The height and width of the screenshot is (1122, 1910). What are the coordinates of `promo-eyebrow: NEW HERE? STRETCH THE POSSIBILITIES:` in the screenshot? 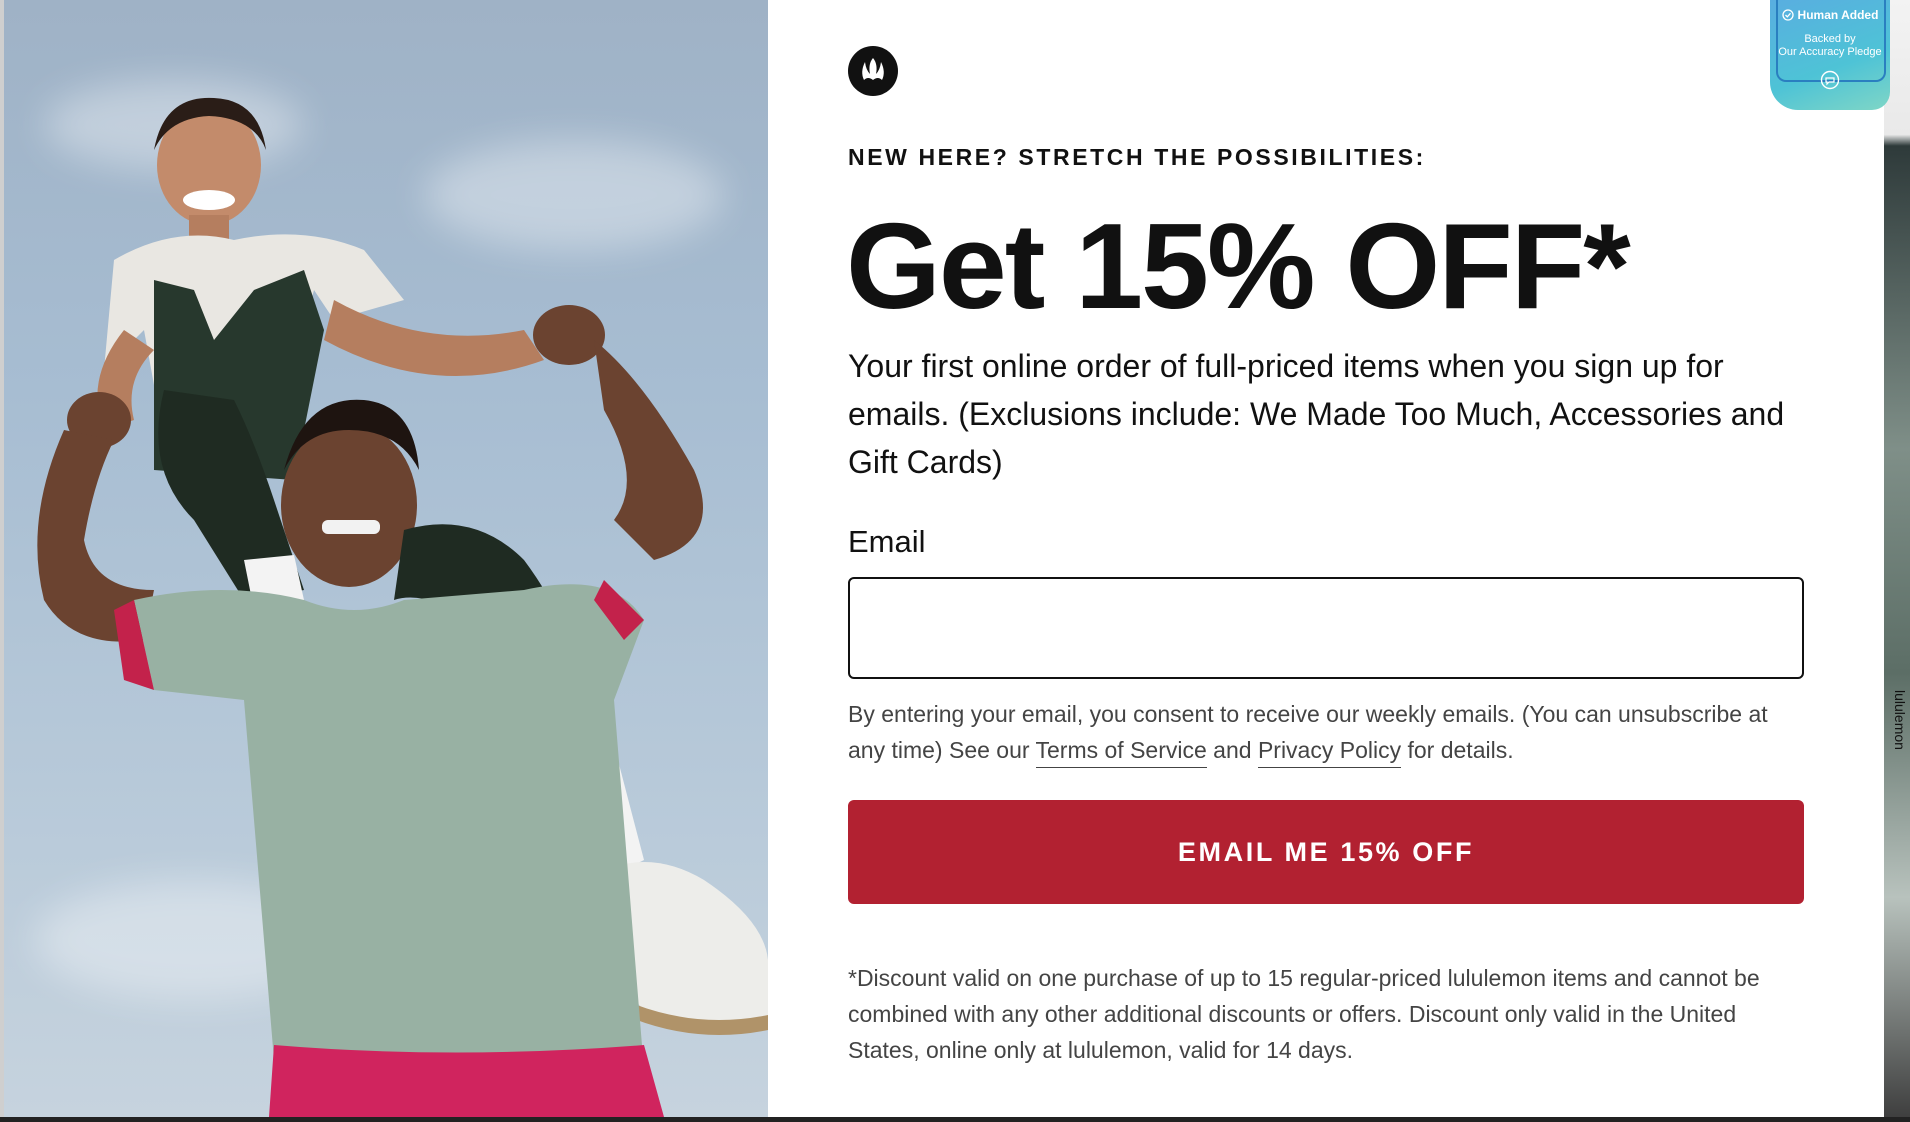 It's located at (1137, 157).